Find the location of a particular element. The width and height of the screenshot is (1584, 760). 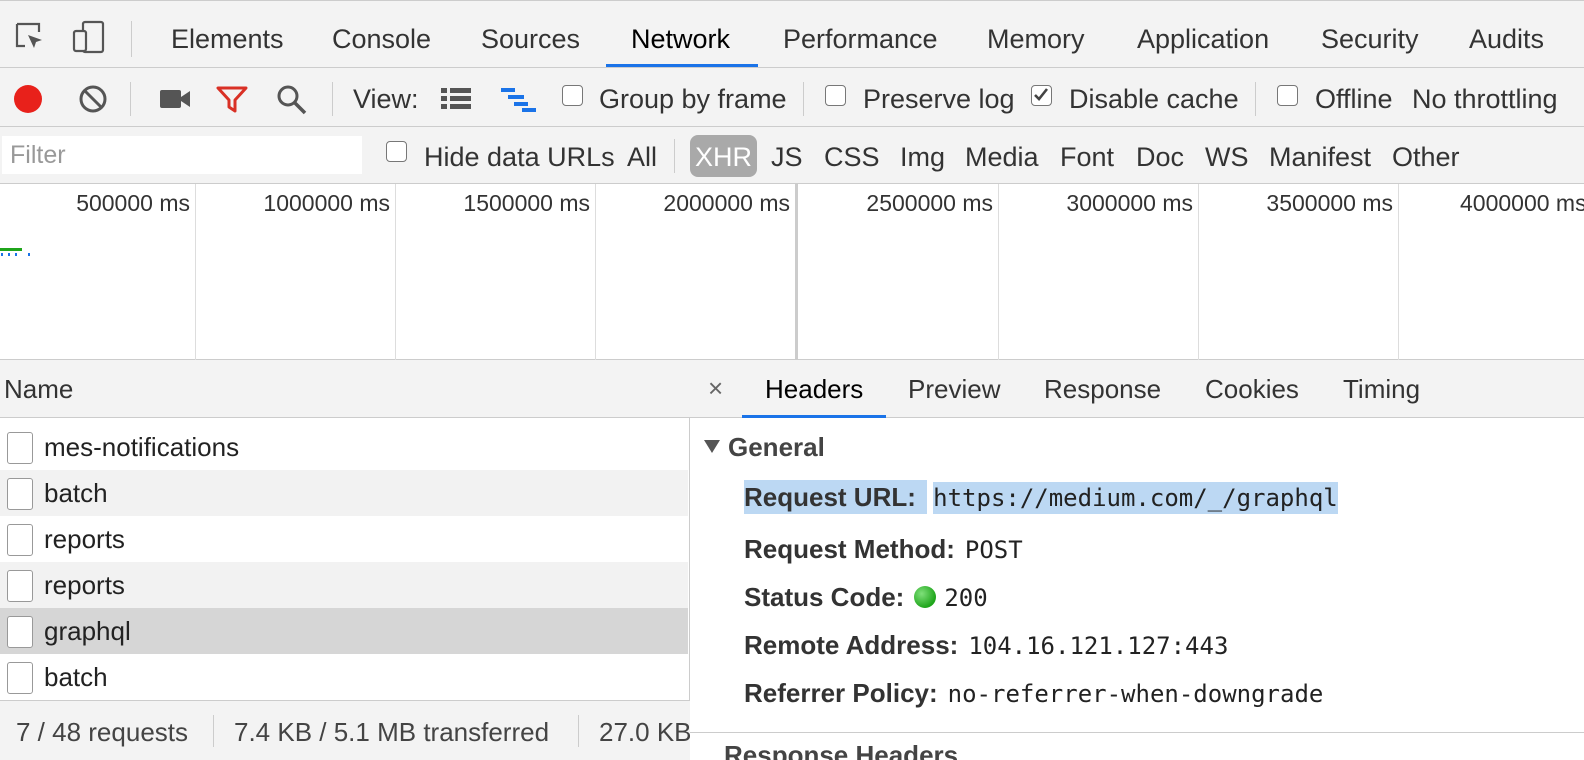

overview-tick: 2500000 ms is located at coordinates (929, 203).